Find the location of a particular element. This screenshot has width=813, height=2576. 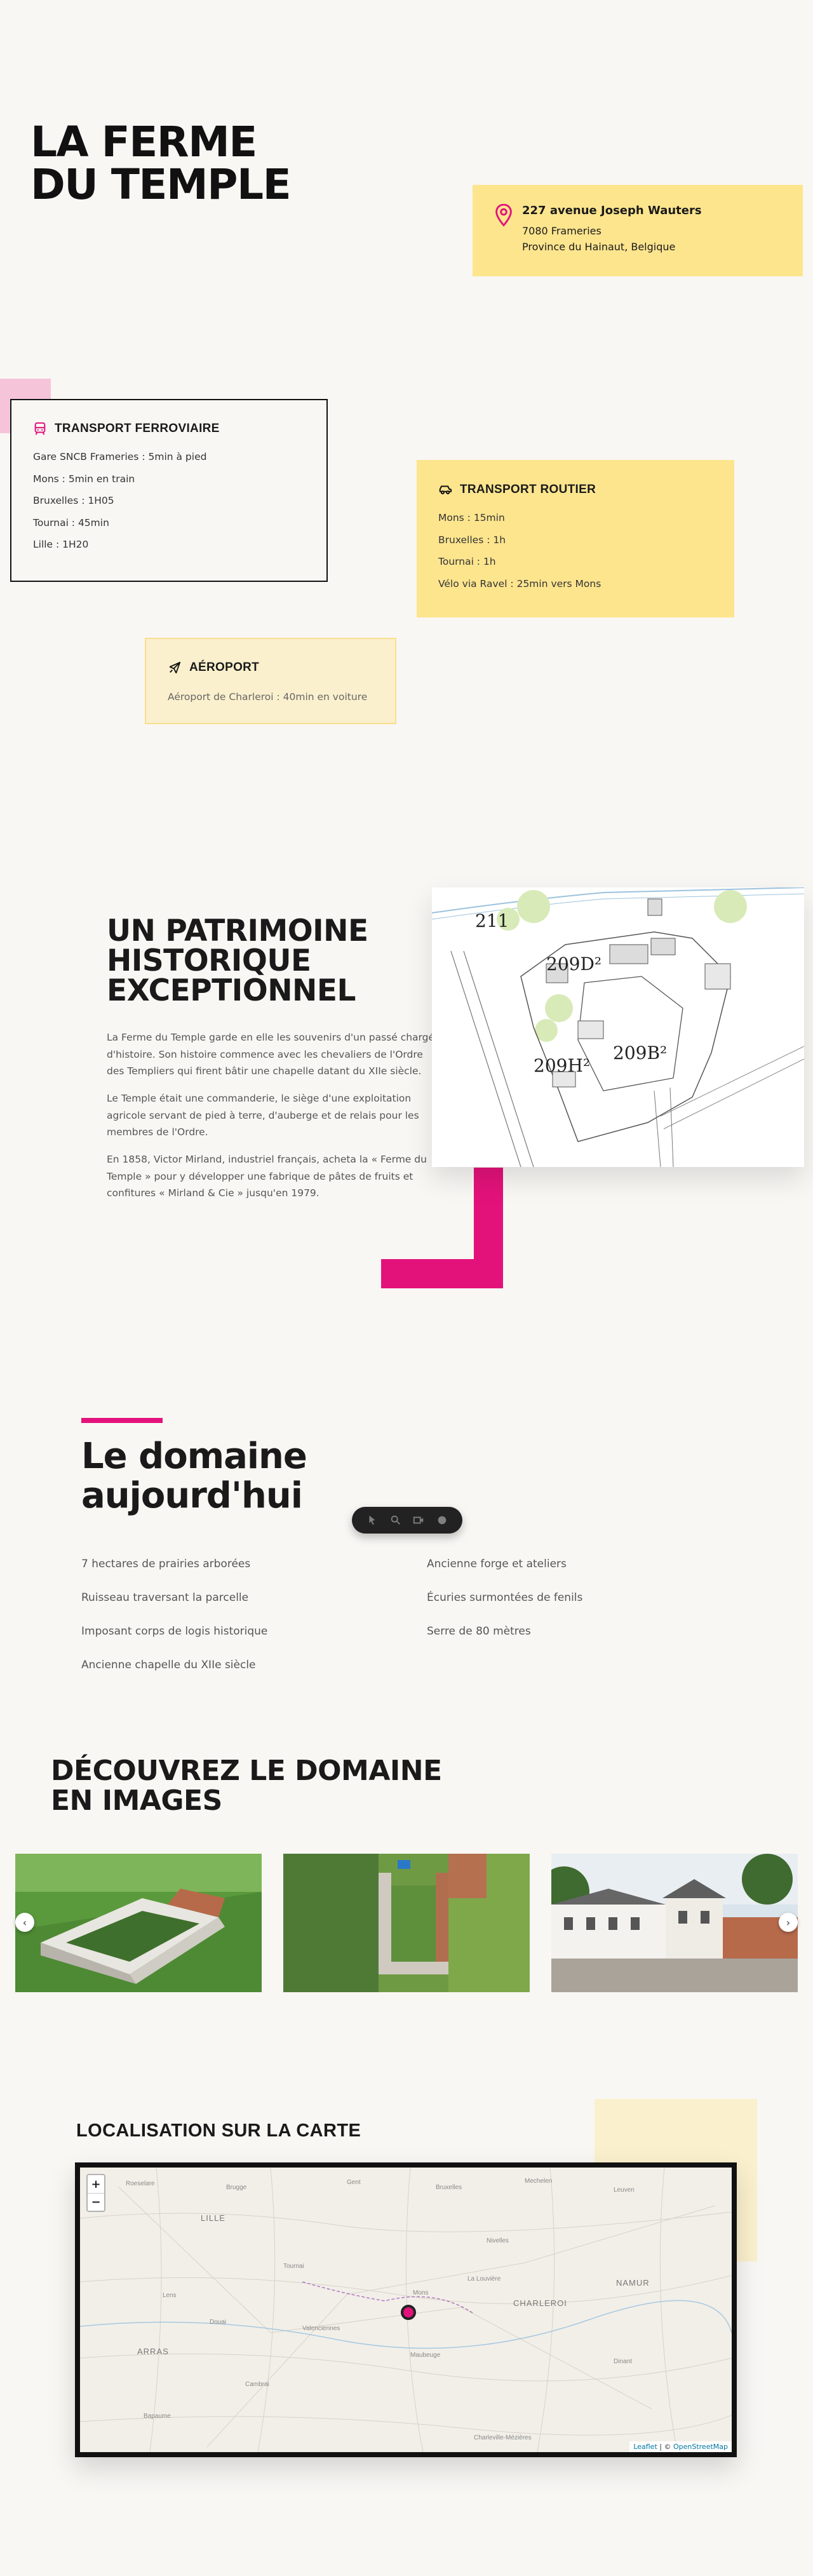

map-city-label: Valenciennes is located at coordinates (321, 2328).